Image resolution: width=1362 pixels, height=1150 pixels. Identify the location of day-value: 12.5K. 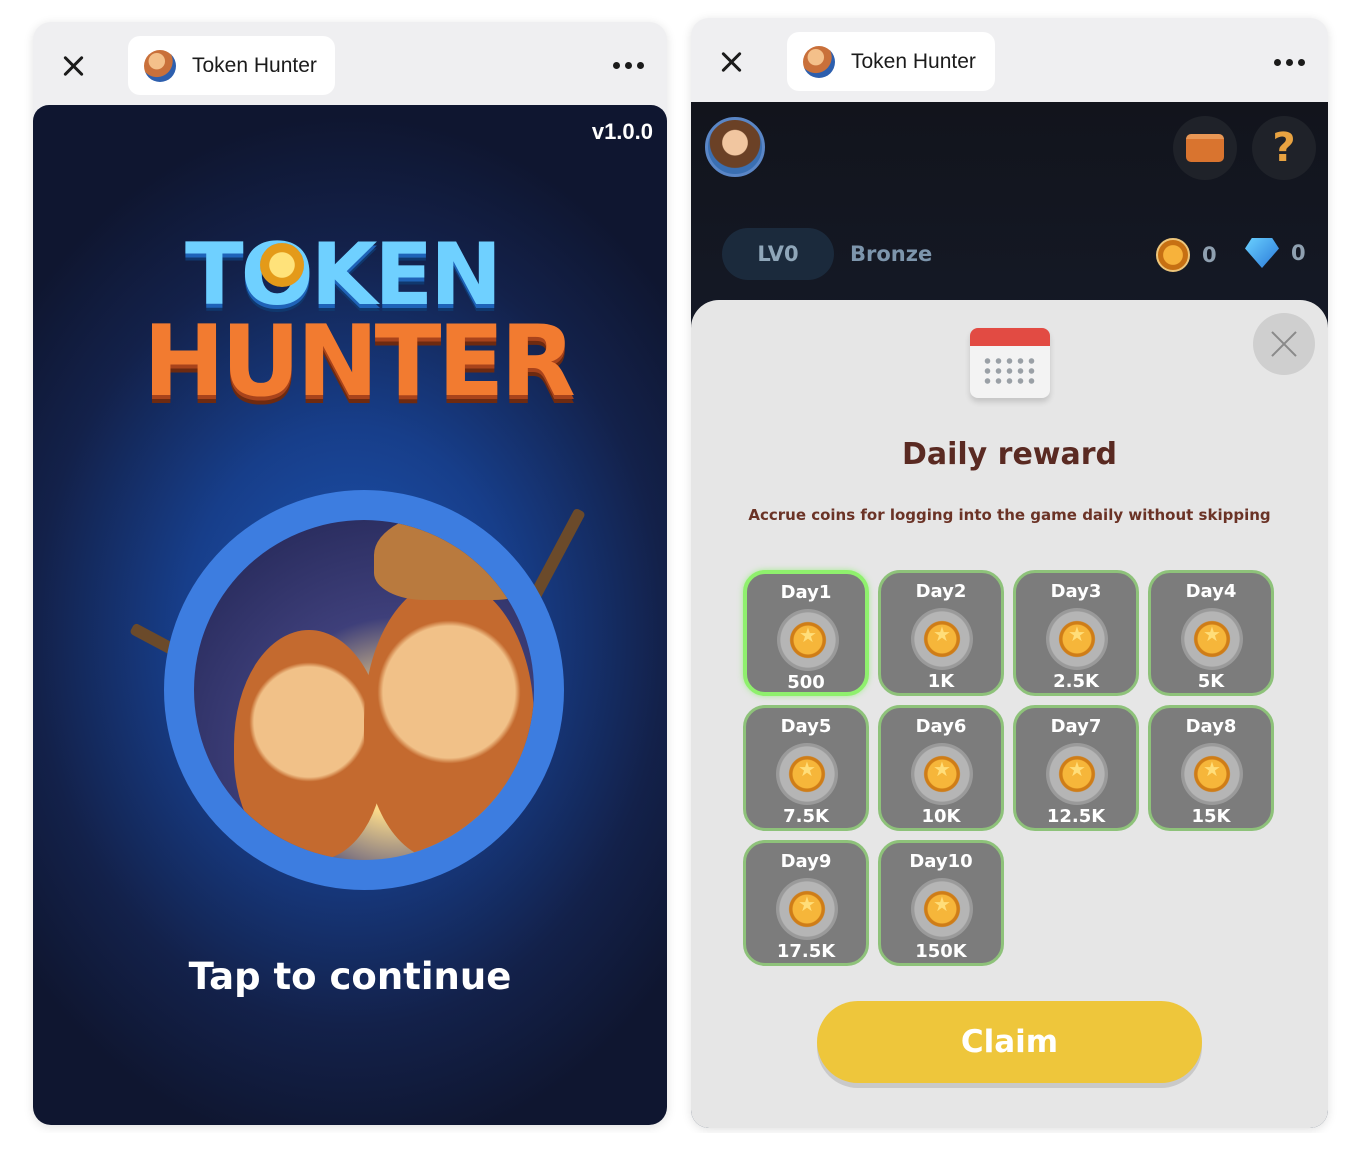
(1076, 816).